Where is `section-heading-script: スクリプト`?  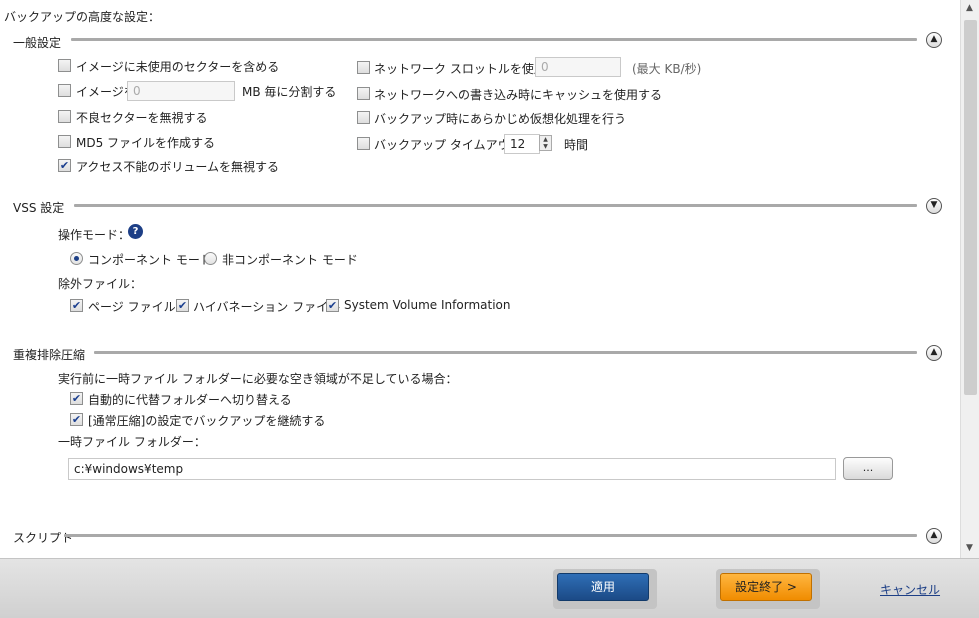 section-heading-script: スクリプト is located at coordinates (43, 538).